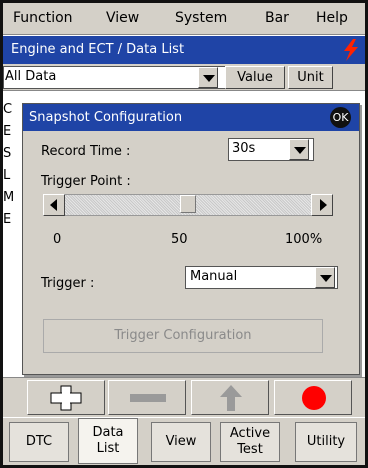 The width and height of the screenshot is (368, 468). I want to click on left-arrow-icon, so click(53, 205).